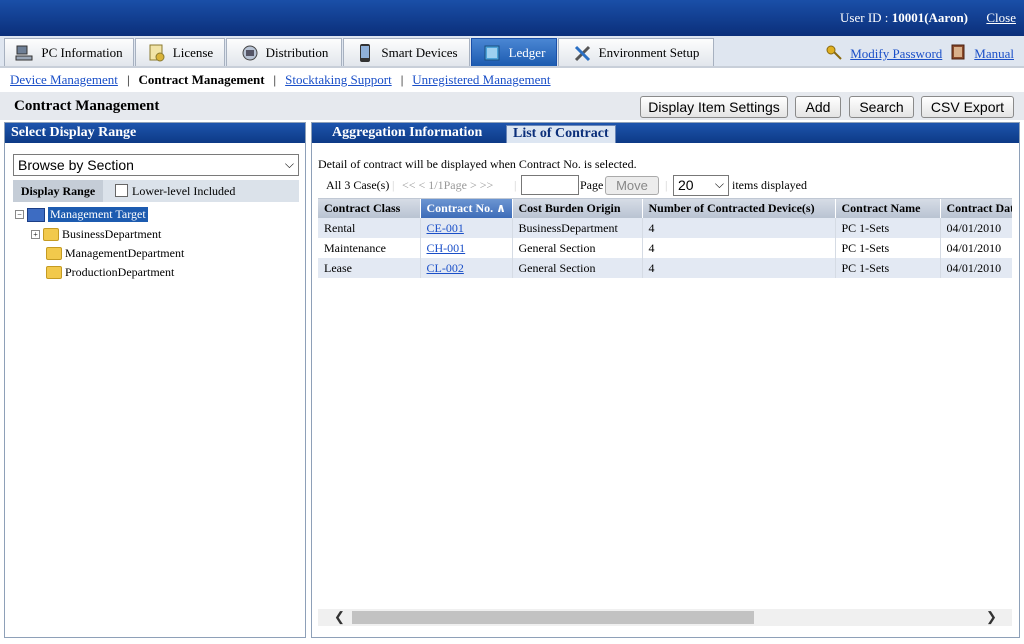  I want to click on column-header: Cost Burden Origin, so click(577, 208).